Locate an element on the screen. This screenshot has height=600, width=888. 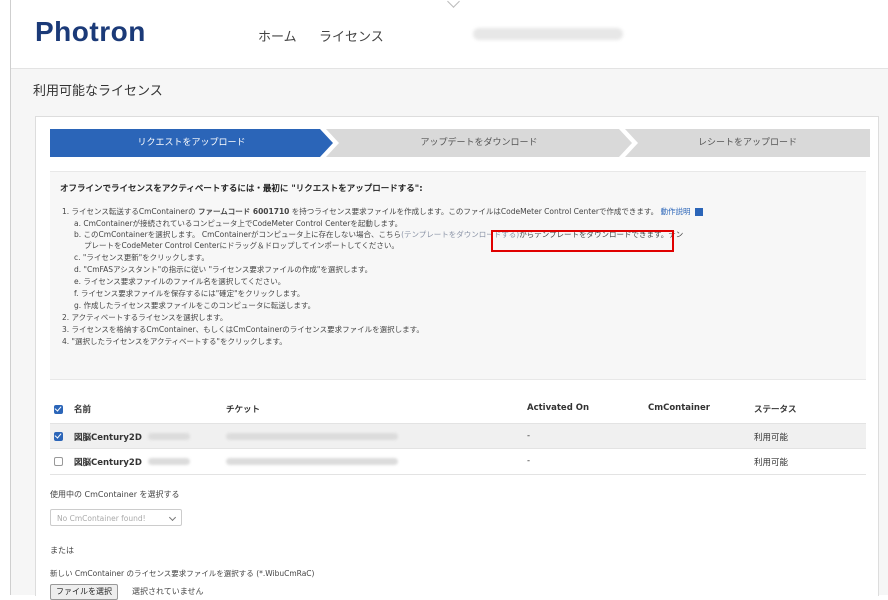
nav-license: ライセンス is located at coordinates (351, 35).